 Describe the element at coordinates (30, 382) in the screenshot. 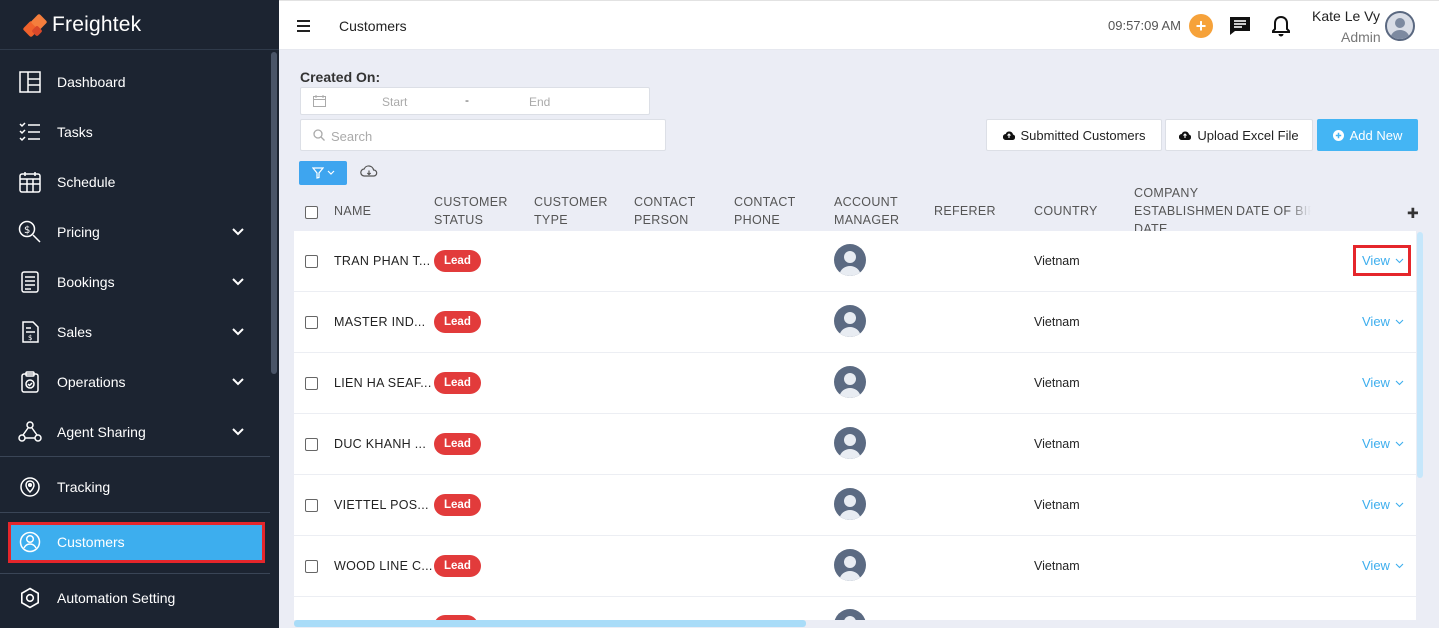

I see `operations-icon` at that location.